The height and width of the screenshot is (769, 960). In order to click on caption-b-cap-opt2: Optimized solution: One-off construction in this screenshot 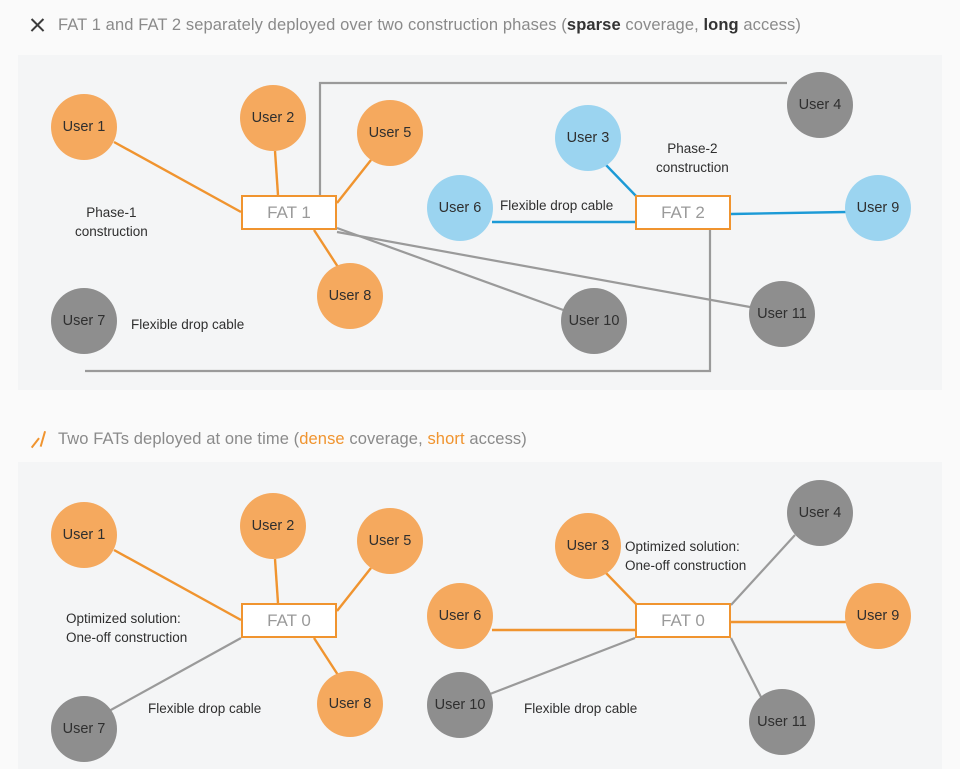, I will do `click(685, 556)`.